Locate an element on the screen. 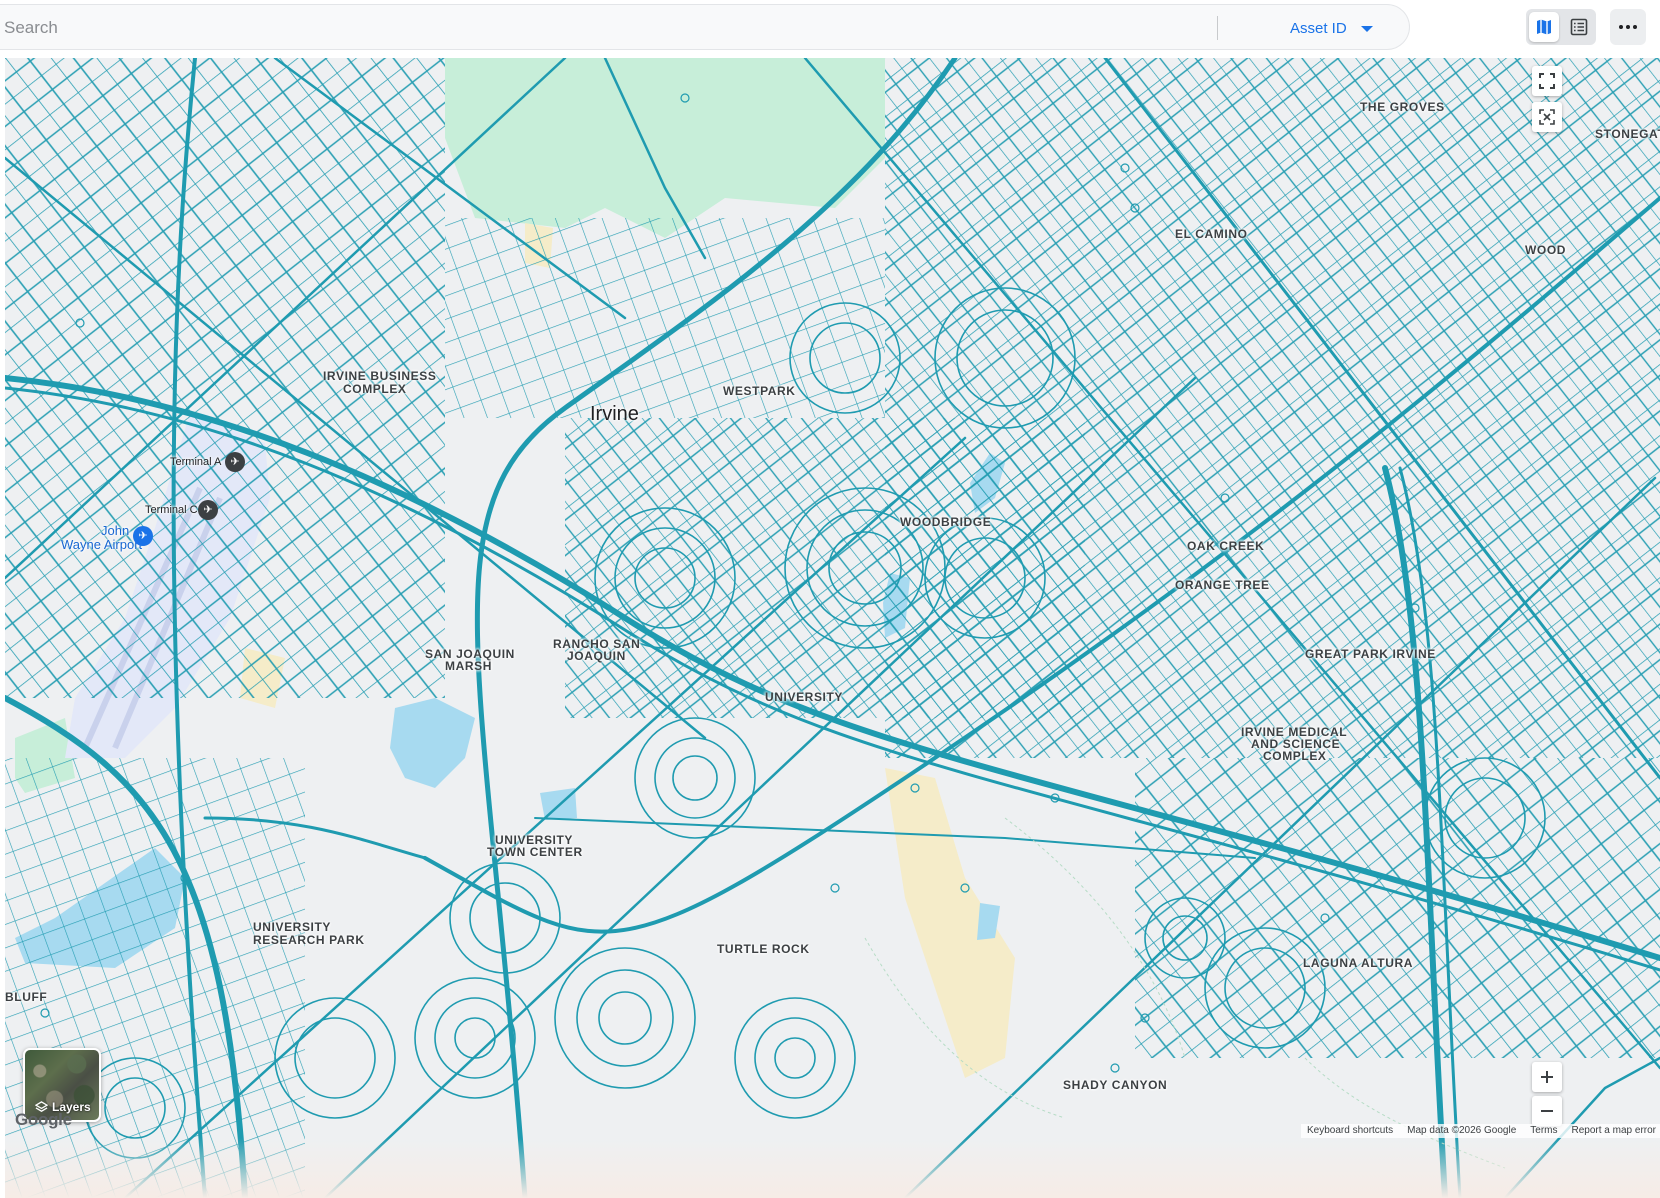 The height and width of the screenshot is (1198, 1660). fullscreen-icon is located at coordinates (1547, 81).